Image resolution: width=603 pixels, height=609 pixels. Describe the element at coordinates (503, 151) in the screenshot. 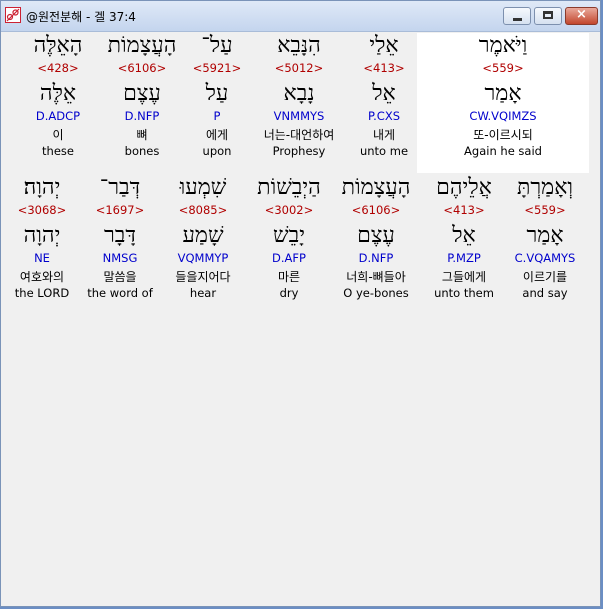

I see `english-gloss: Again he said` at that location.